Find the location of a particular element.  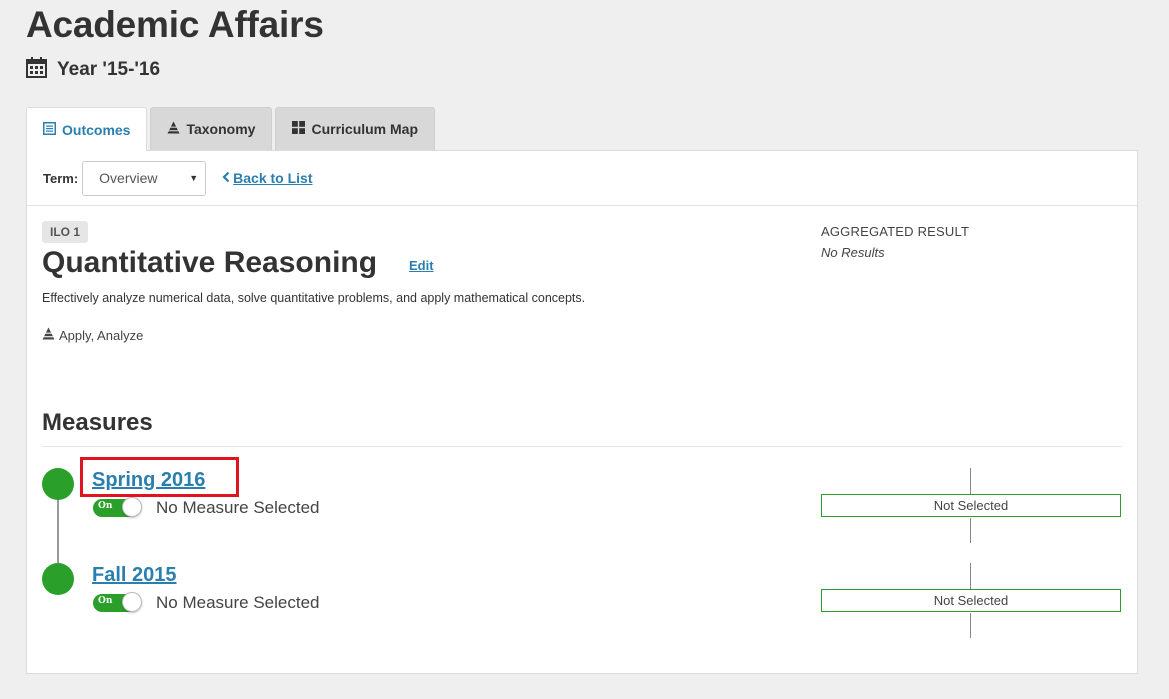

tab-outcomes: Outcomes is located at coordinates (87, 129).